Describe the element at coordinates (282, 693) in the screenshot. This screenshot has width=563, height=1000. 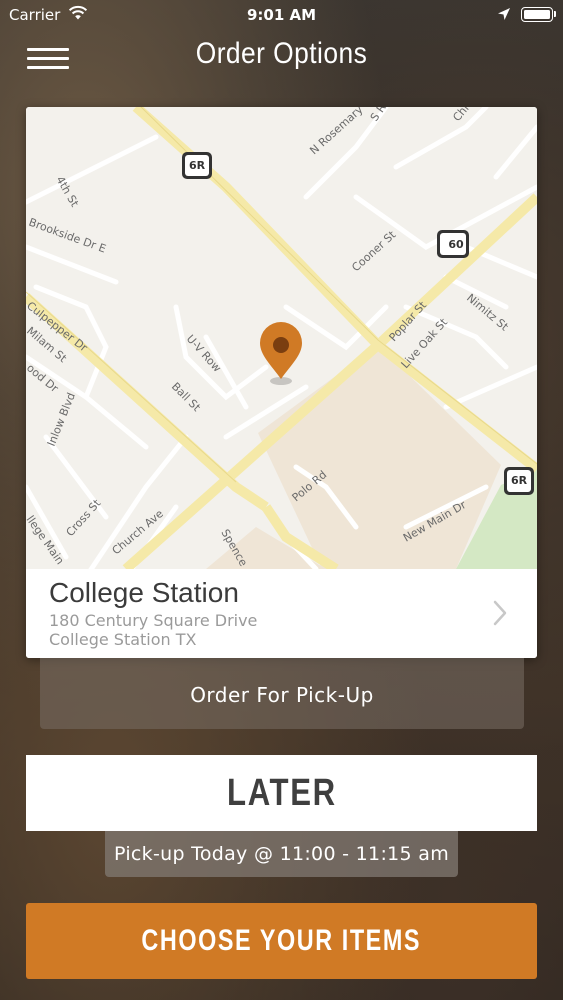
I see `order-for-pickup-button: Order For Pick-Up` at that location.